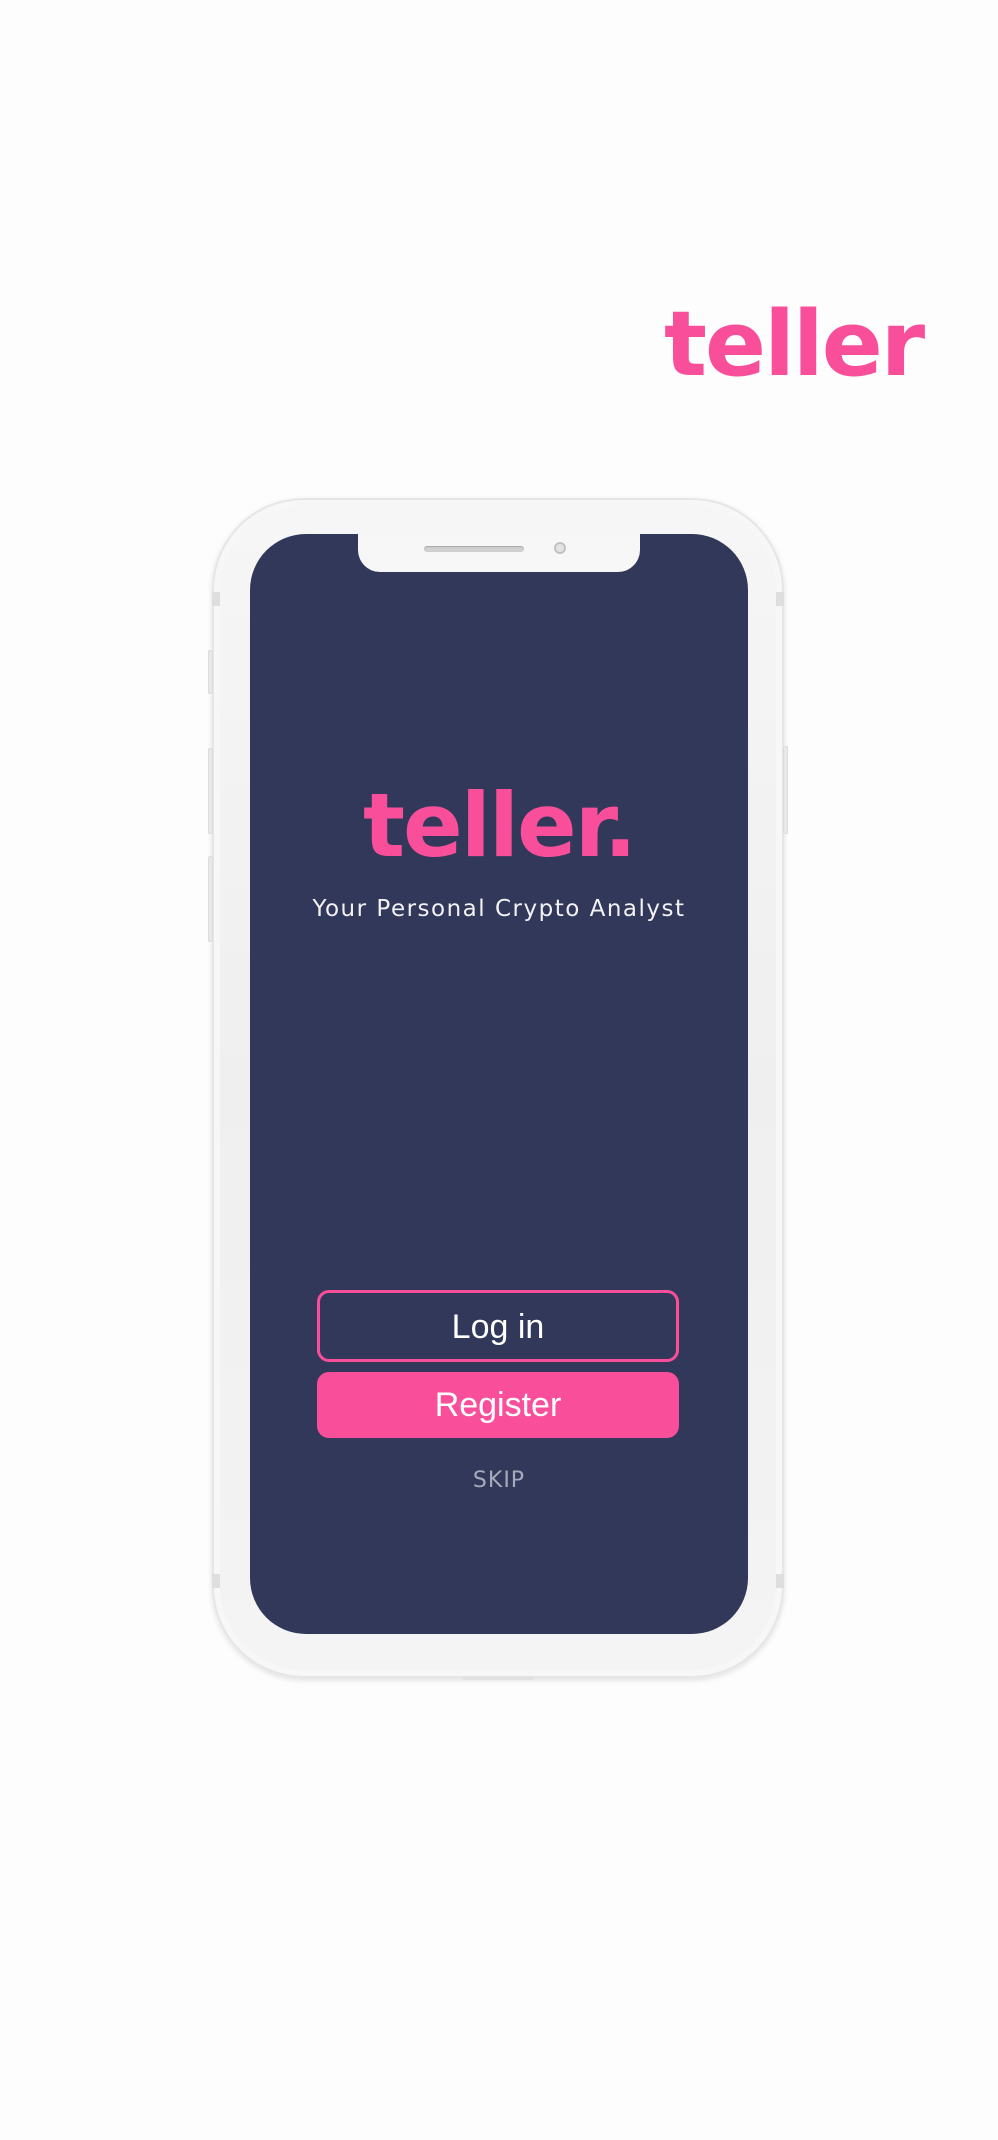  What do you see at coordinates (210, 672) in the screenshot?
I see `silent-switch` at bounding box center [210, 672].